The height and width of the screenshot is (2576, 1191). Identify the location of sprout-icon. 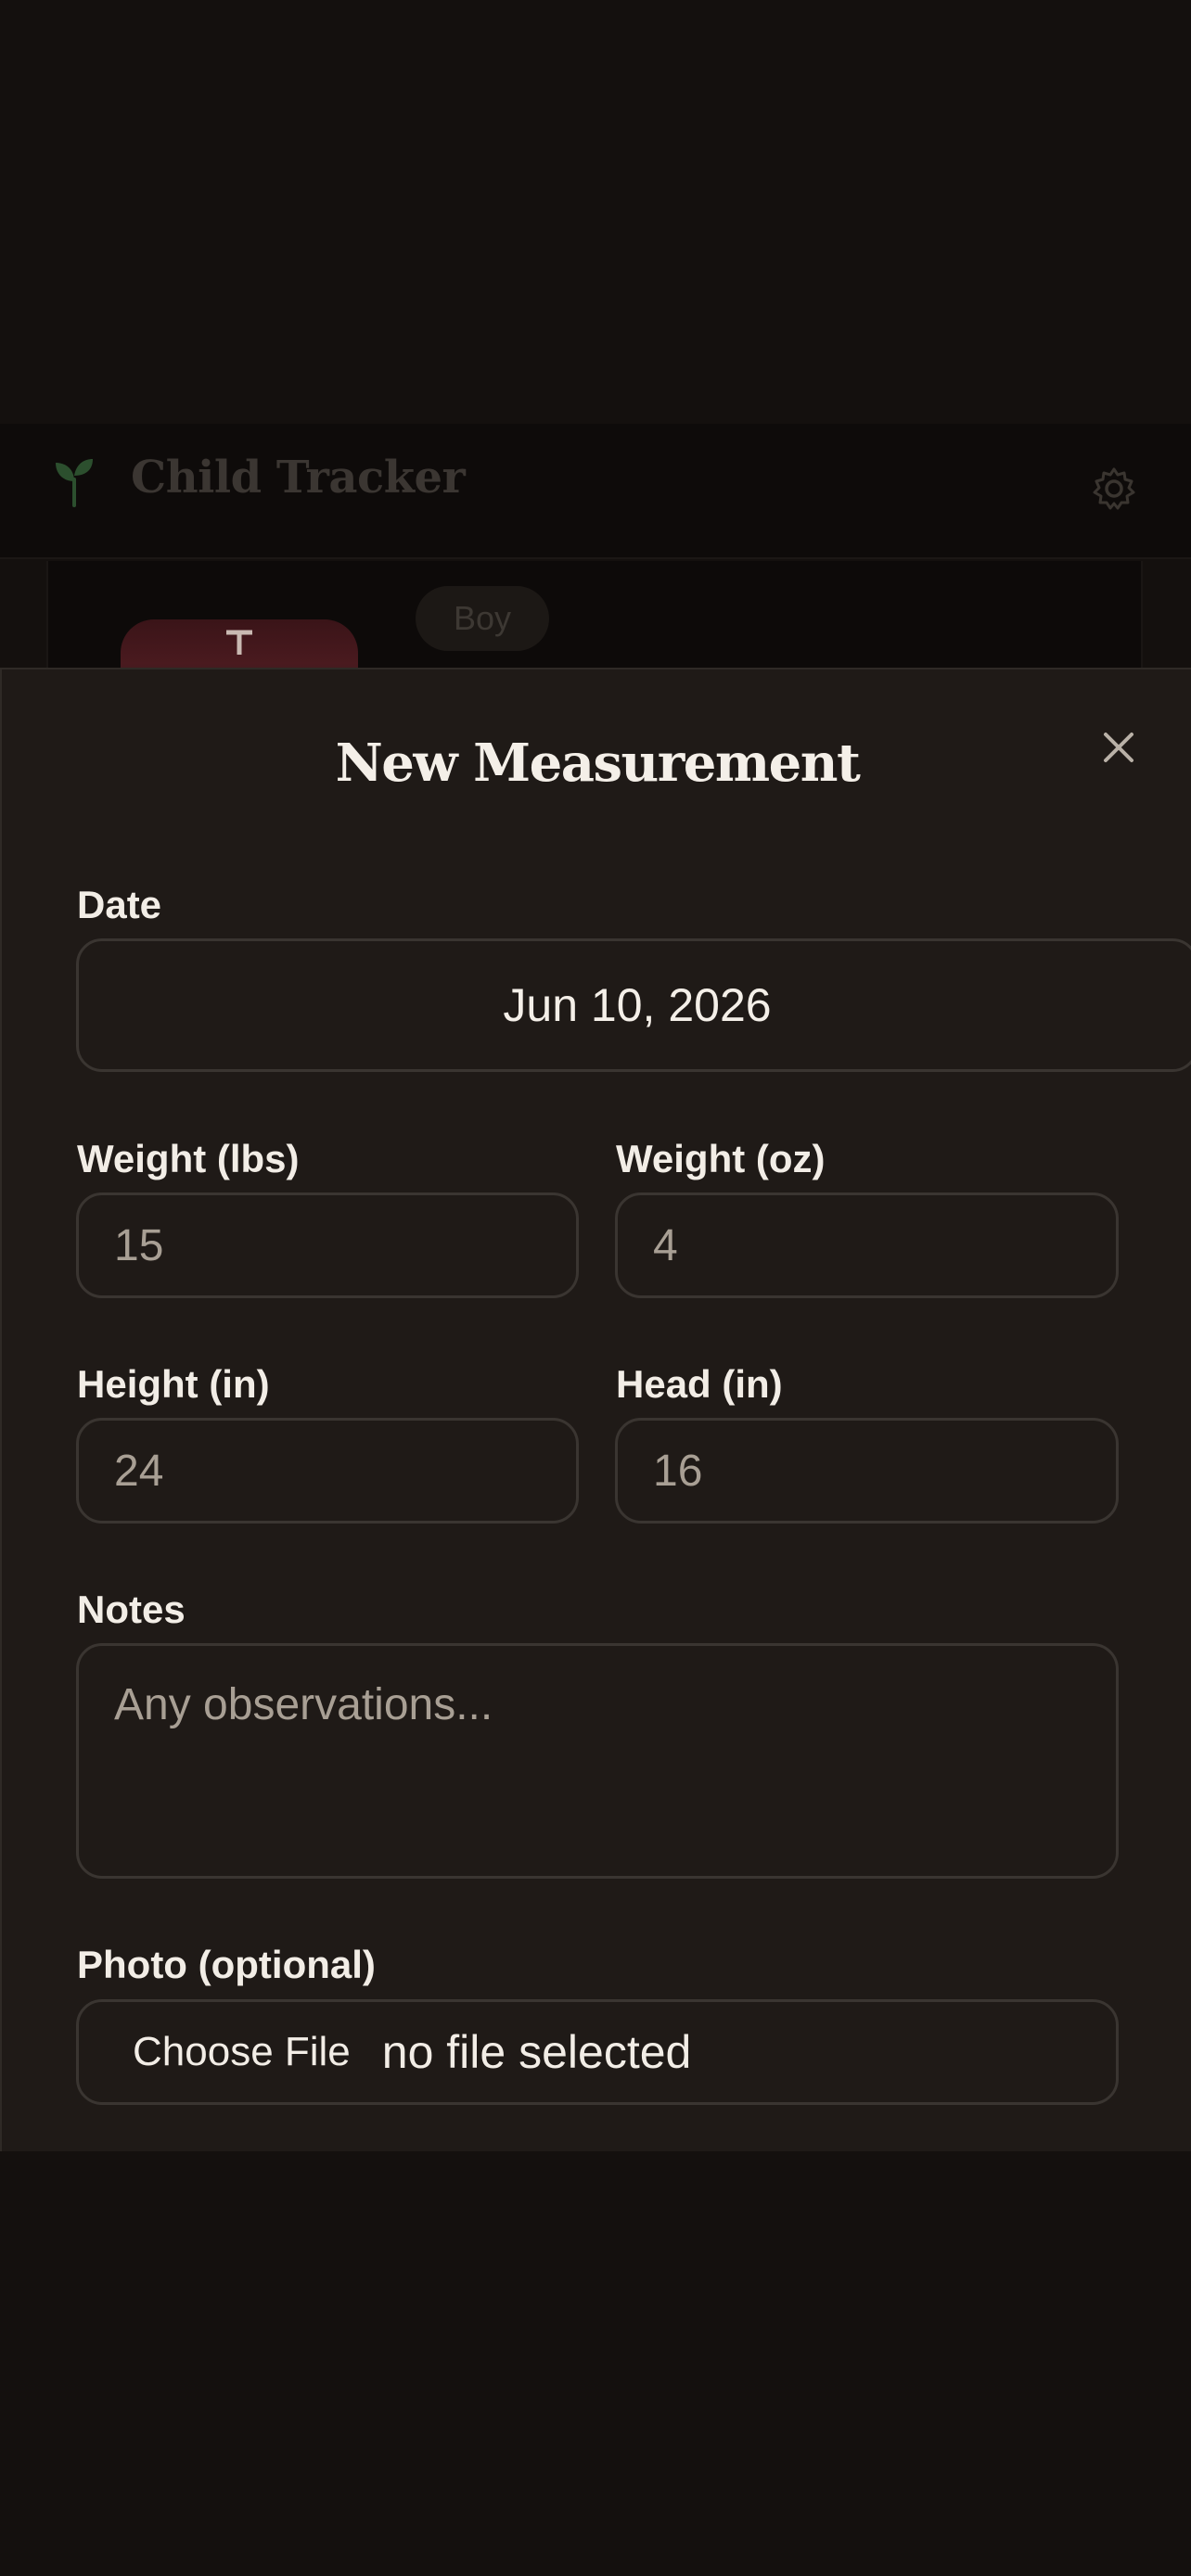
(74, 483).